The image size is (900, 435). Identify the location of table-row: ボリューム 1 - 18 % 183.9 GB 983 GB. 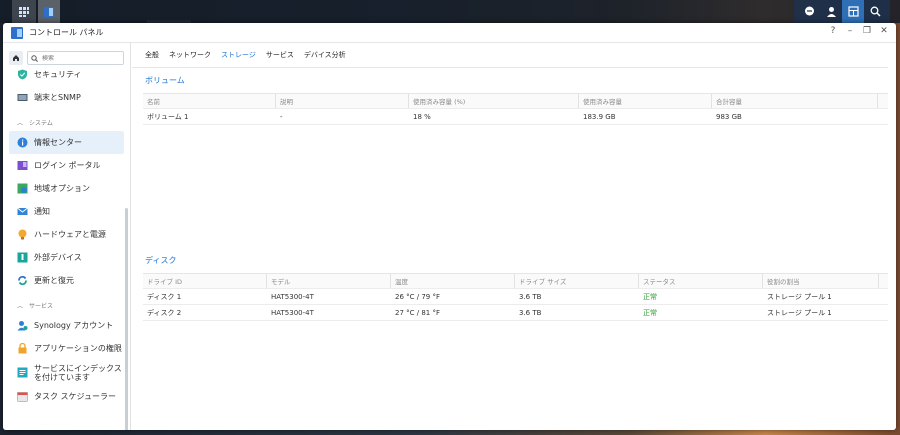
(515, 117).